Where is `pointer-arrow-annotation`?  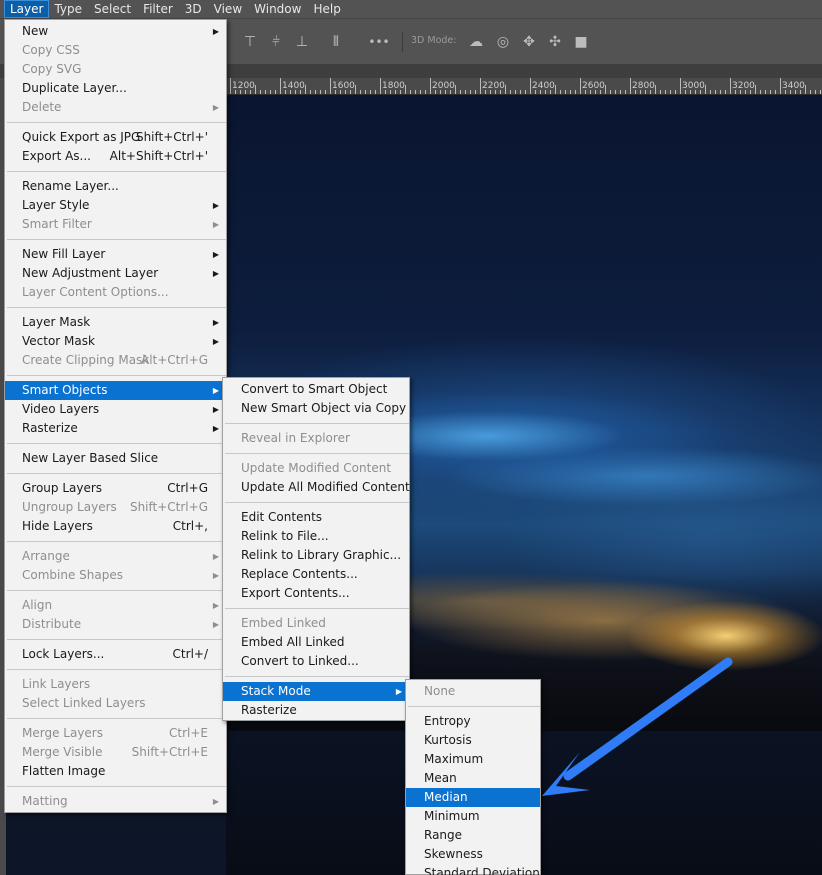 pointer-arrow-annotation is located at coordinates (637, 726).